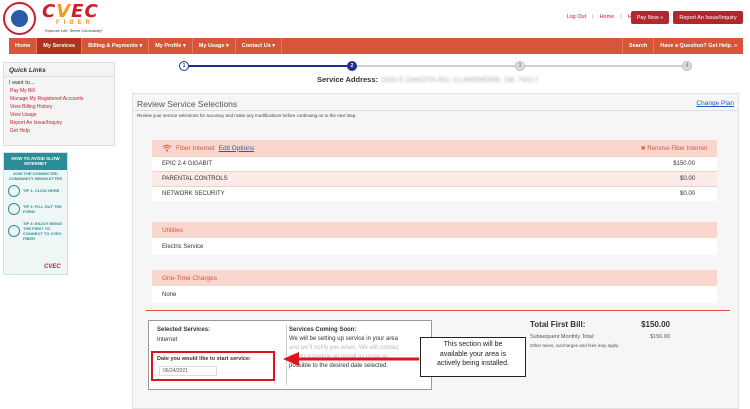  I want to click on utility-row: Electric Service, so click(183, 246).